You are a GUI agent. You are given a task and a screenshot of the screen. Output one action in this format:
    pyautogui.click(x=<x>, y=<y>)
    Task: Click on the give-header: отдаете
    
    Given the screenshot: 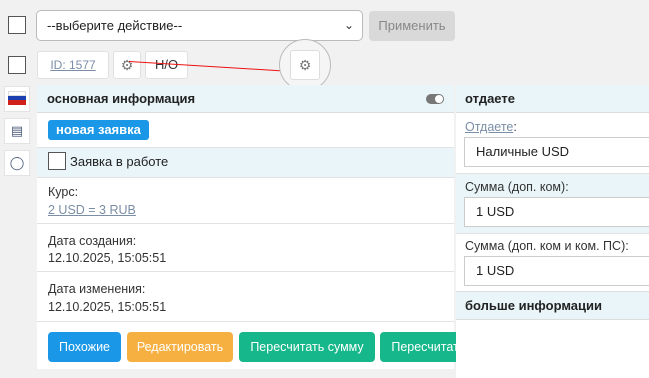 What is the action you would take?
    pyautogui.click(x=552, y=99)
    